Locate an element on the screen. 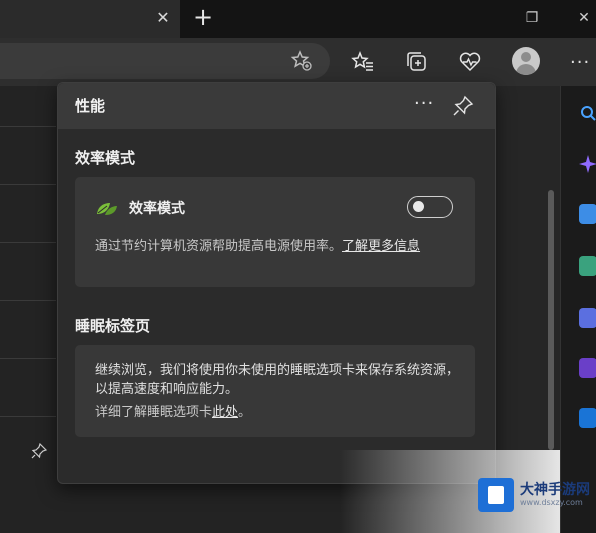 This screenshot has width=596, height=533. outlook-icon is located at coordinates (587, 418).